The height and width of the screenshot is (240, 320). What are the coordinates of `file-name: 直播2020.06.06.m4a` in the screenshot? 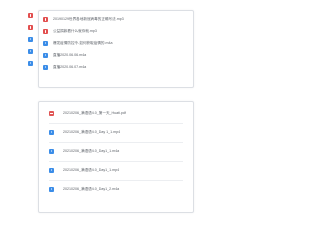 It's located at (70, 55).